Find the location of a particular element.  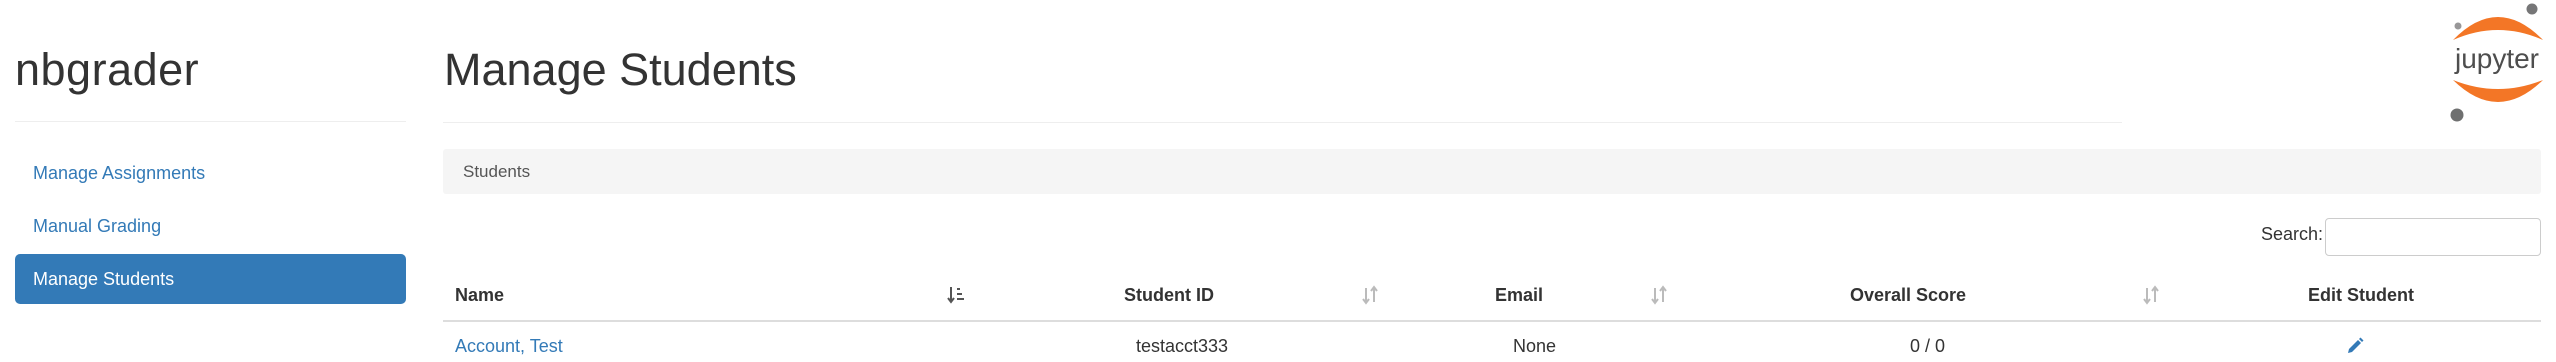

email-cell: None is located at coordinates (1535, 346).